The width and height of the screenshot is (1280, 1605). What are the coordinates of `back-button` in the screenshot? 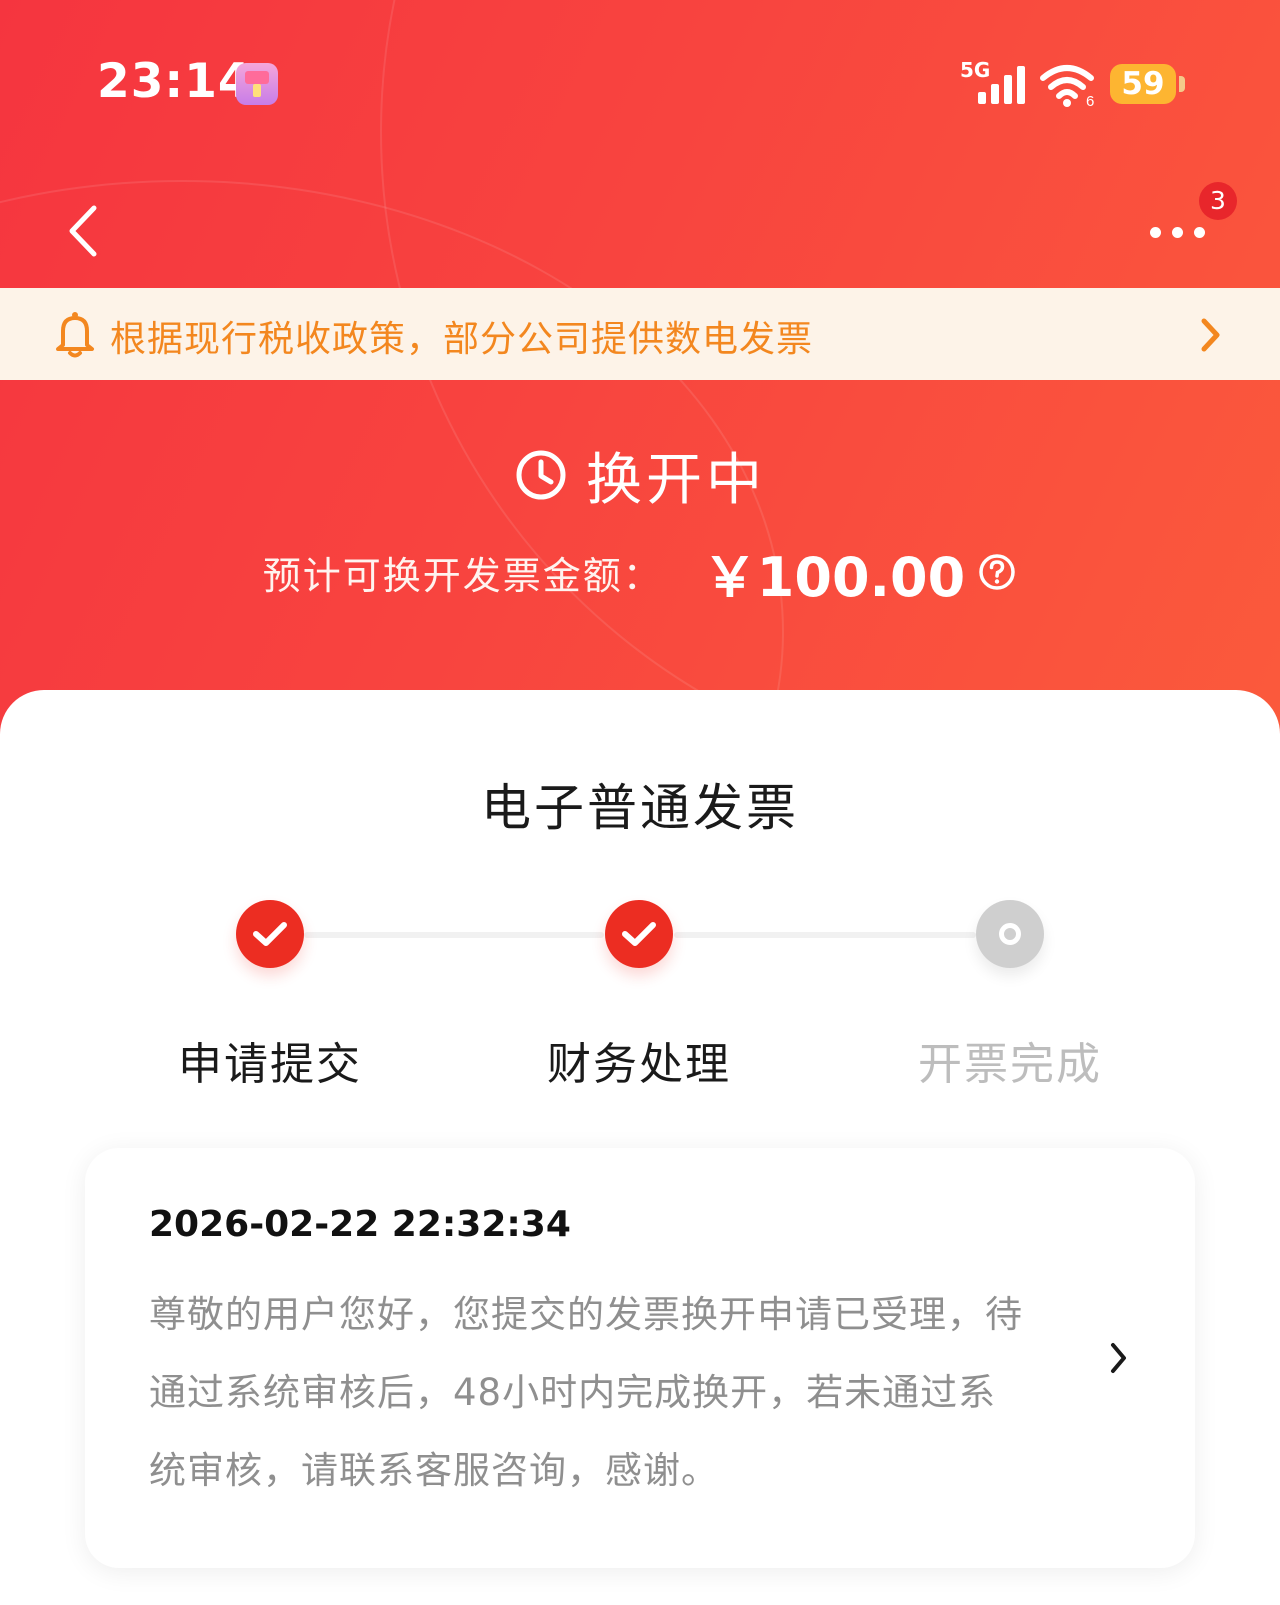 It's located at (85, 231).